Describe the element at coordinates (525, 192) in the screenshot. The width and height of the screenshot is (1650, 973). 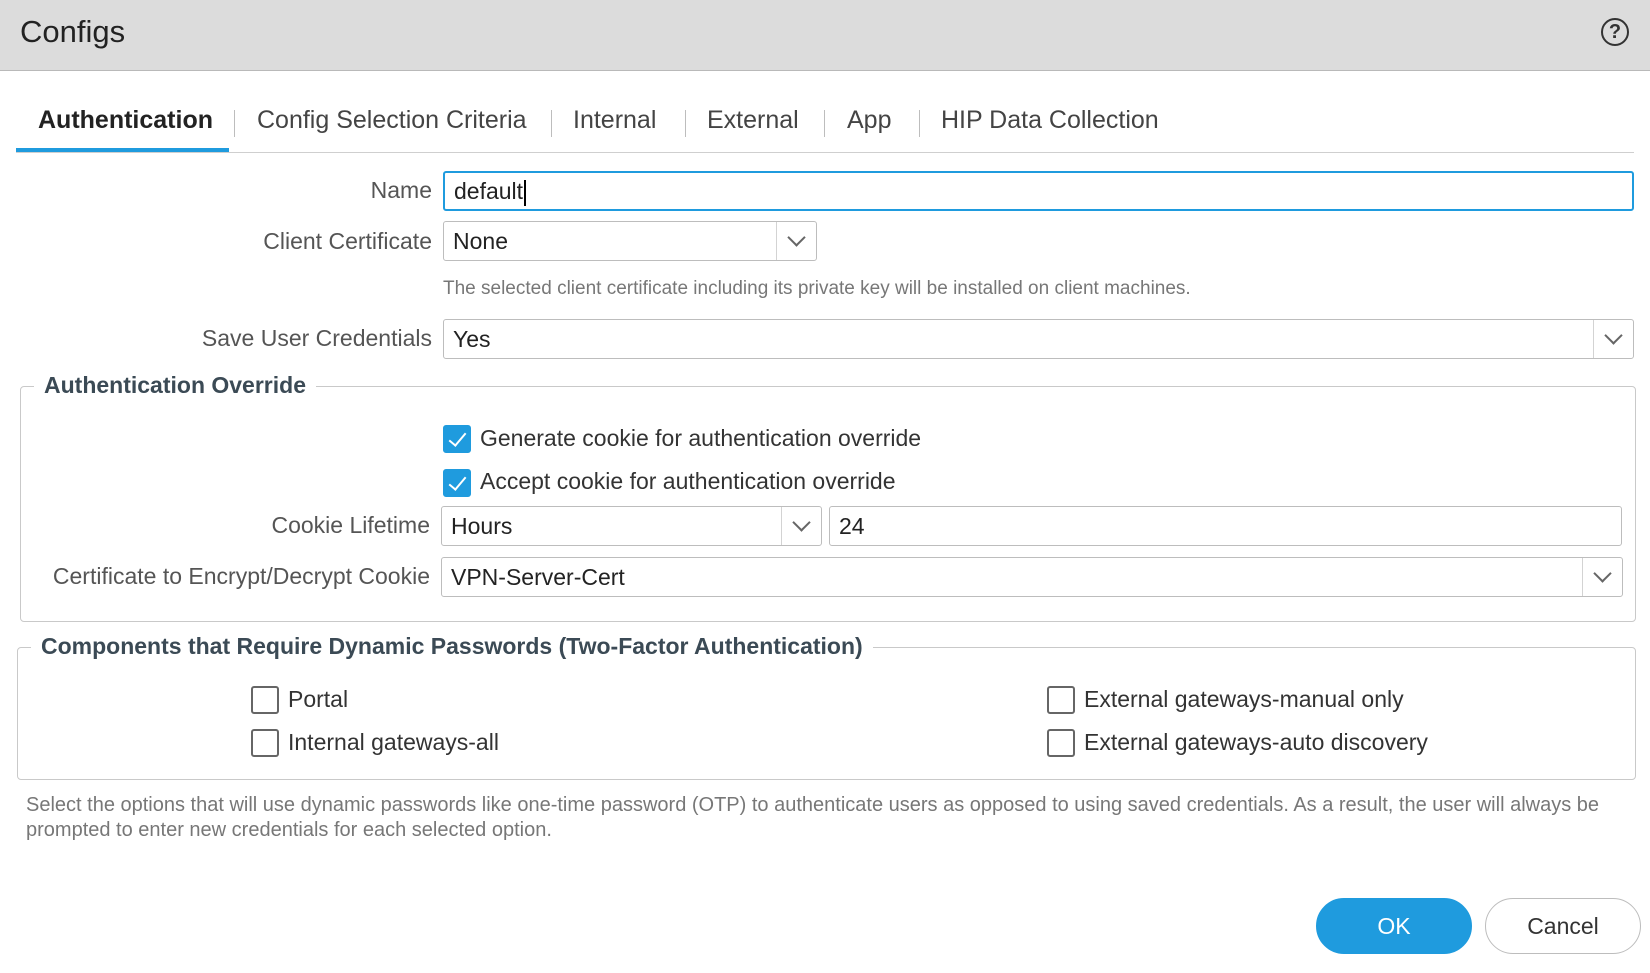
I see `text-cursor` at that location.